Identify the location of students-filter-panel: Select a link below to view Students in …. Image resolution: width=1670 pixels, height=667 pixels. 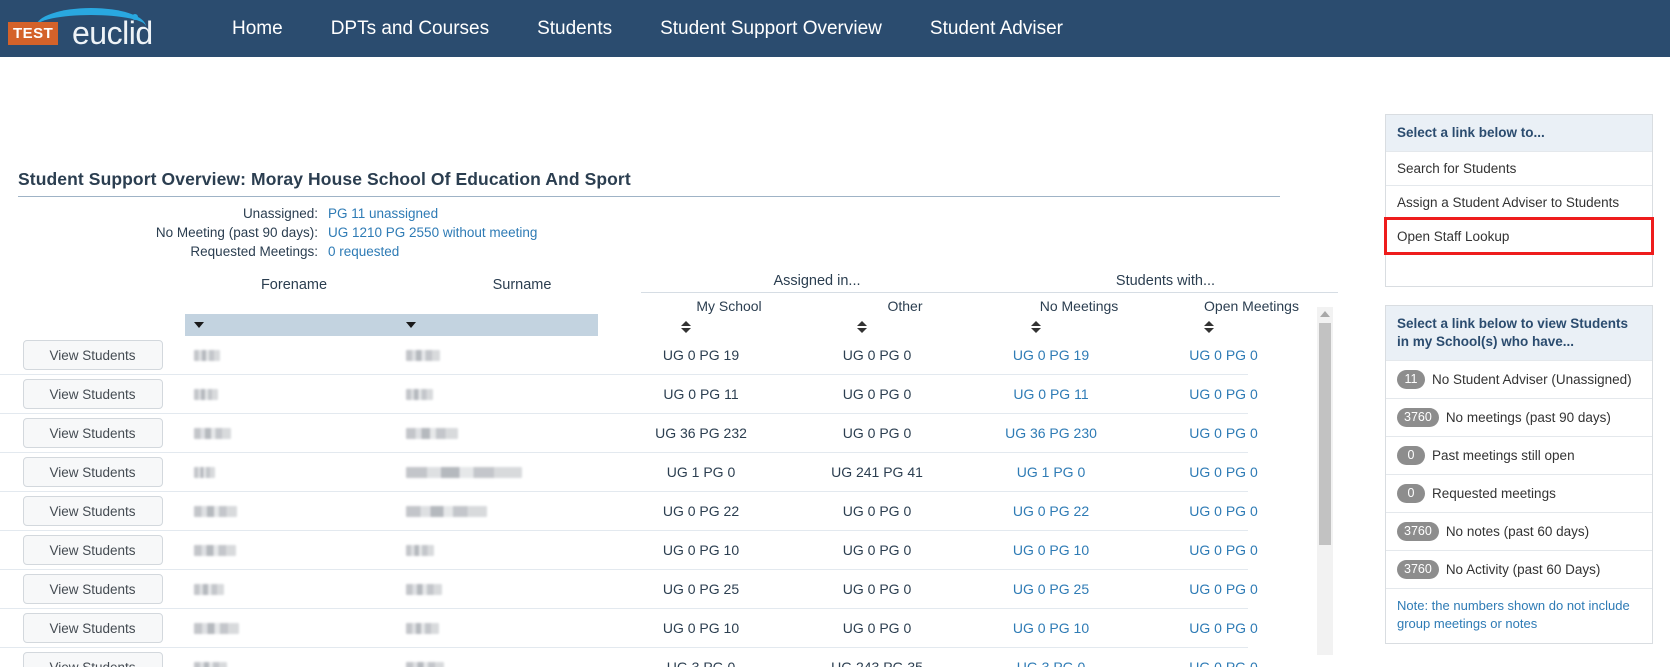
(1519, 474).